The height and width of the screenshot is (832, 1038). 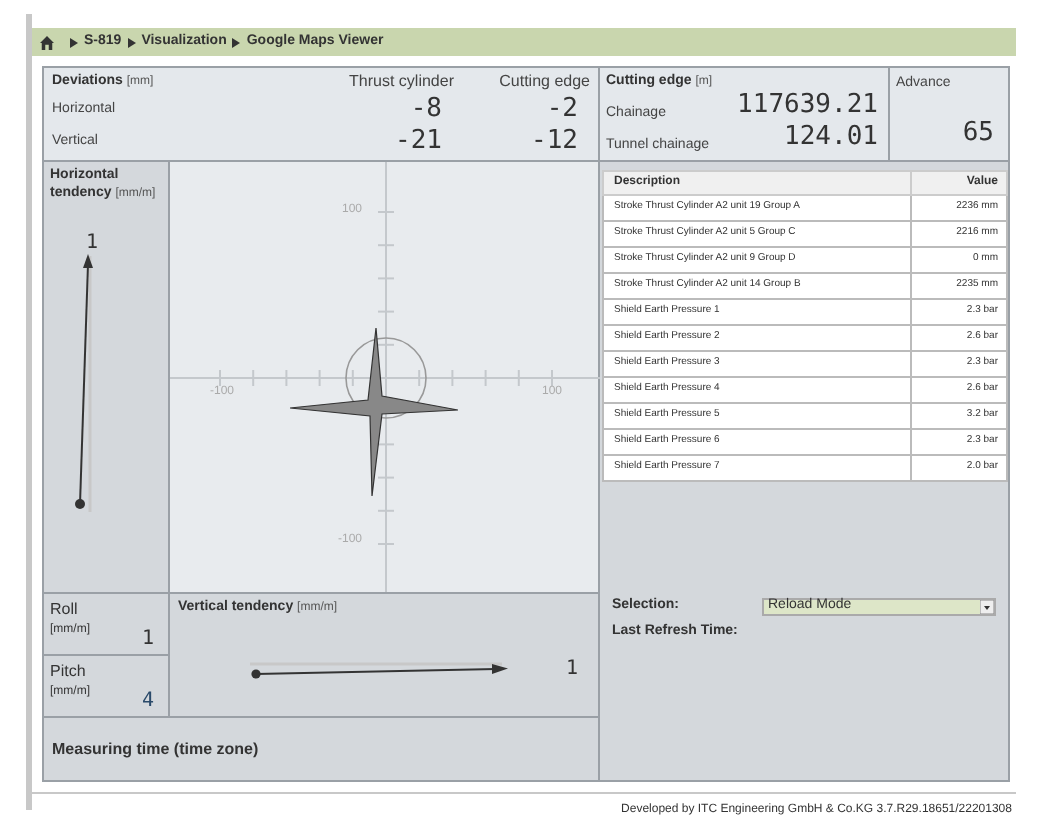 I want to click on deviation-value: -2, so click(x=562, y=110).